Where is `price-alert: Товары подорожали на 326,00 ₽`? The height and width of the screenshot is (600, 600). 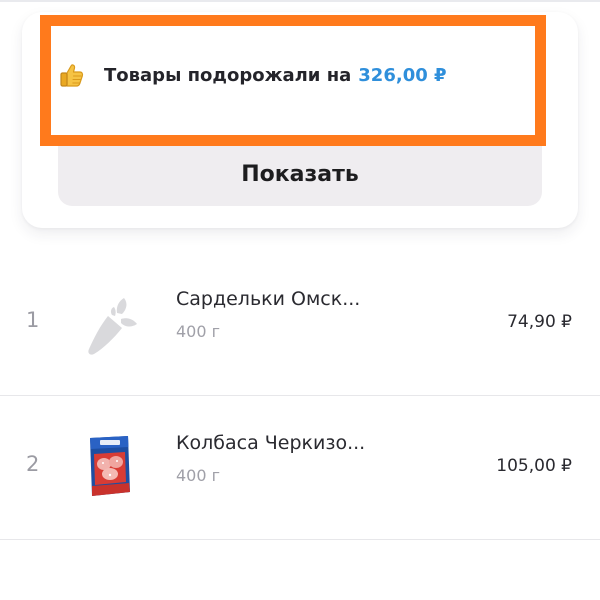
price-alert: Товары подорожали на 326,00 ₽ is located at coordinates (252, 75).